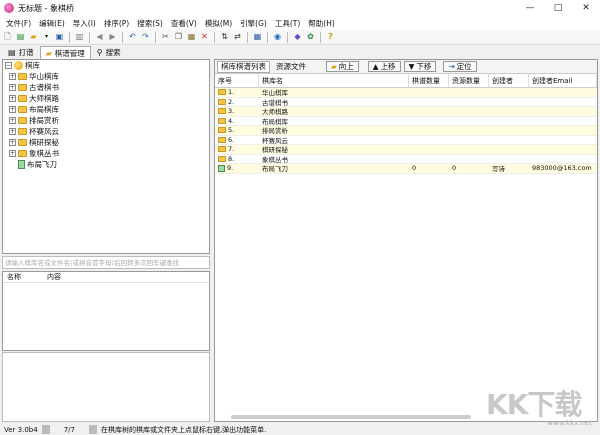 The width and height of the screenshot is (600, 435). What do you see at coordinates (563, 80) in the screenshot?
I see `header-email: 创建者Email` at bounding box center [563, 80].